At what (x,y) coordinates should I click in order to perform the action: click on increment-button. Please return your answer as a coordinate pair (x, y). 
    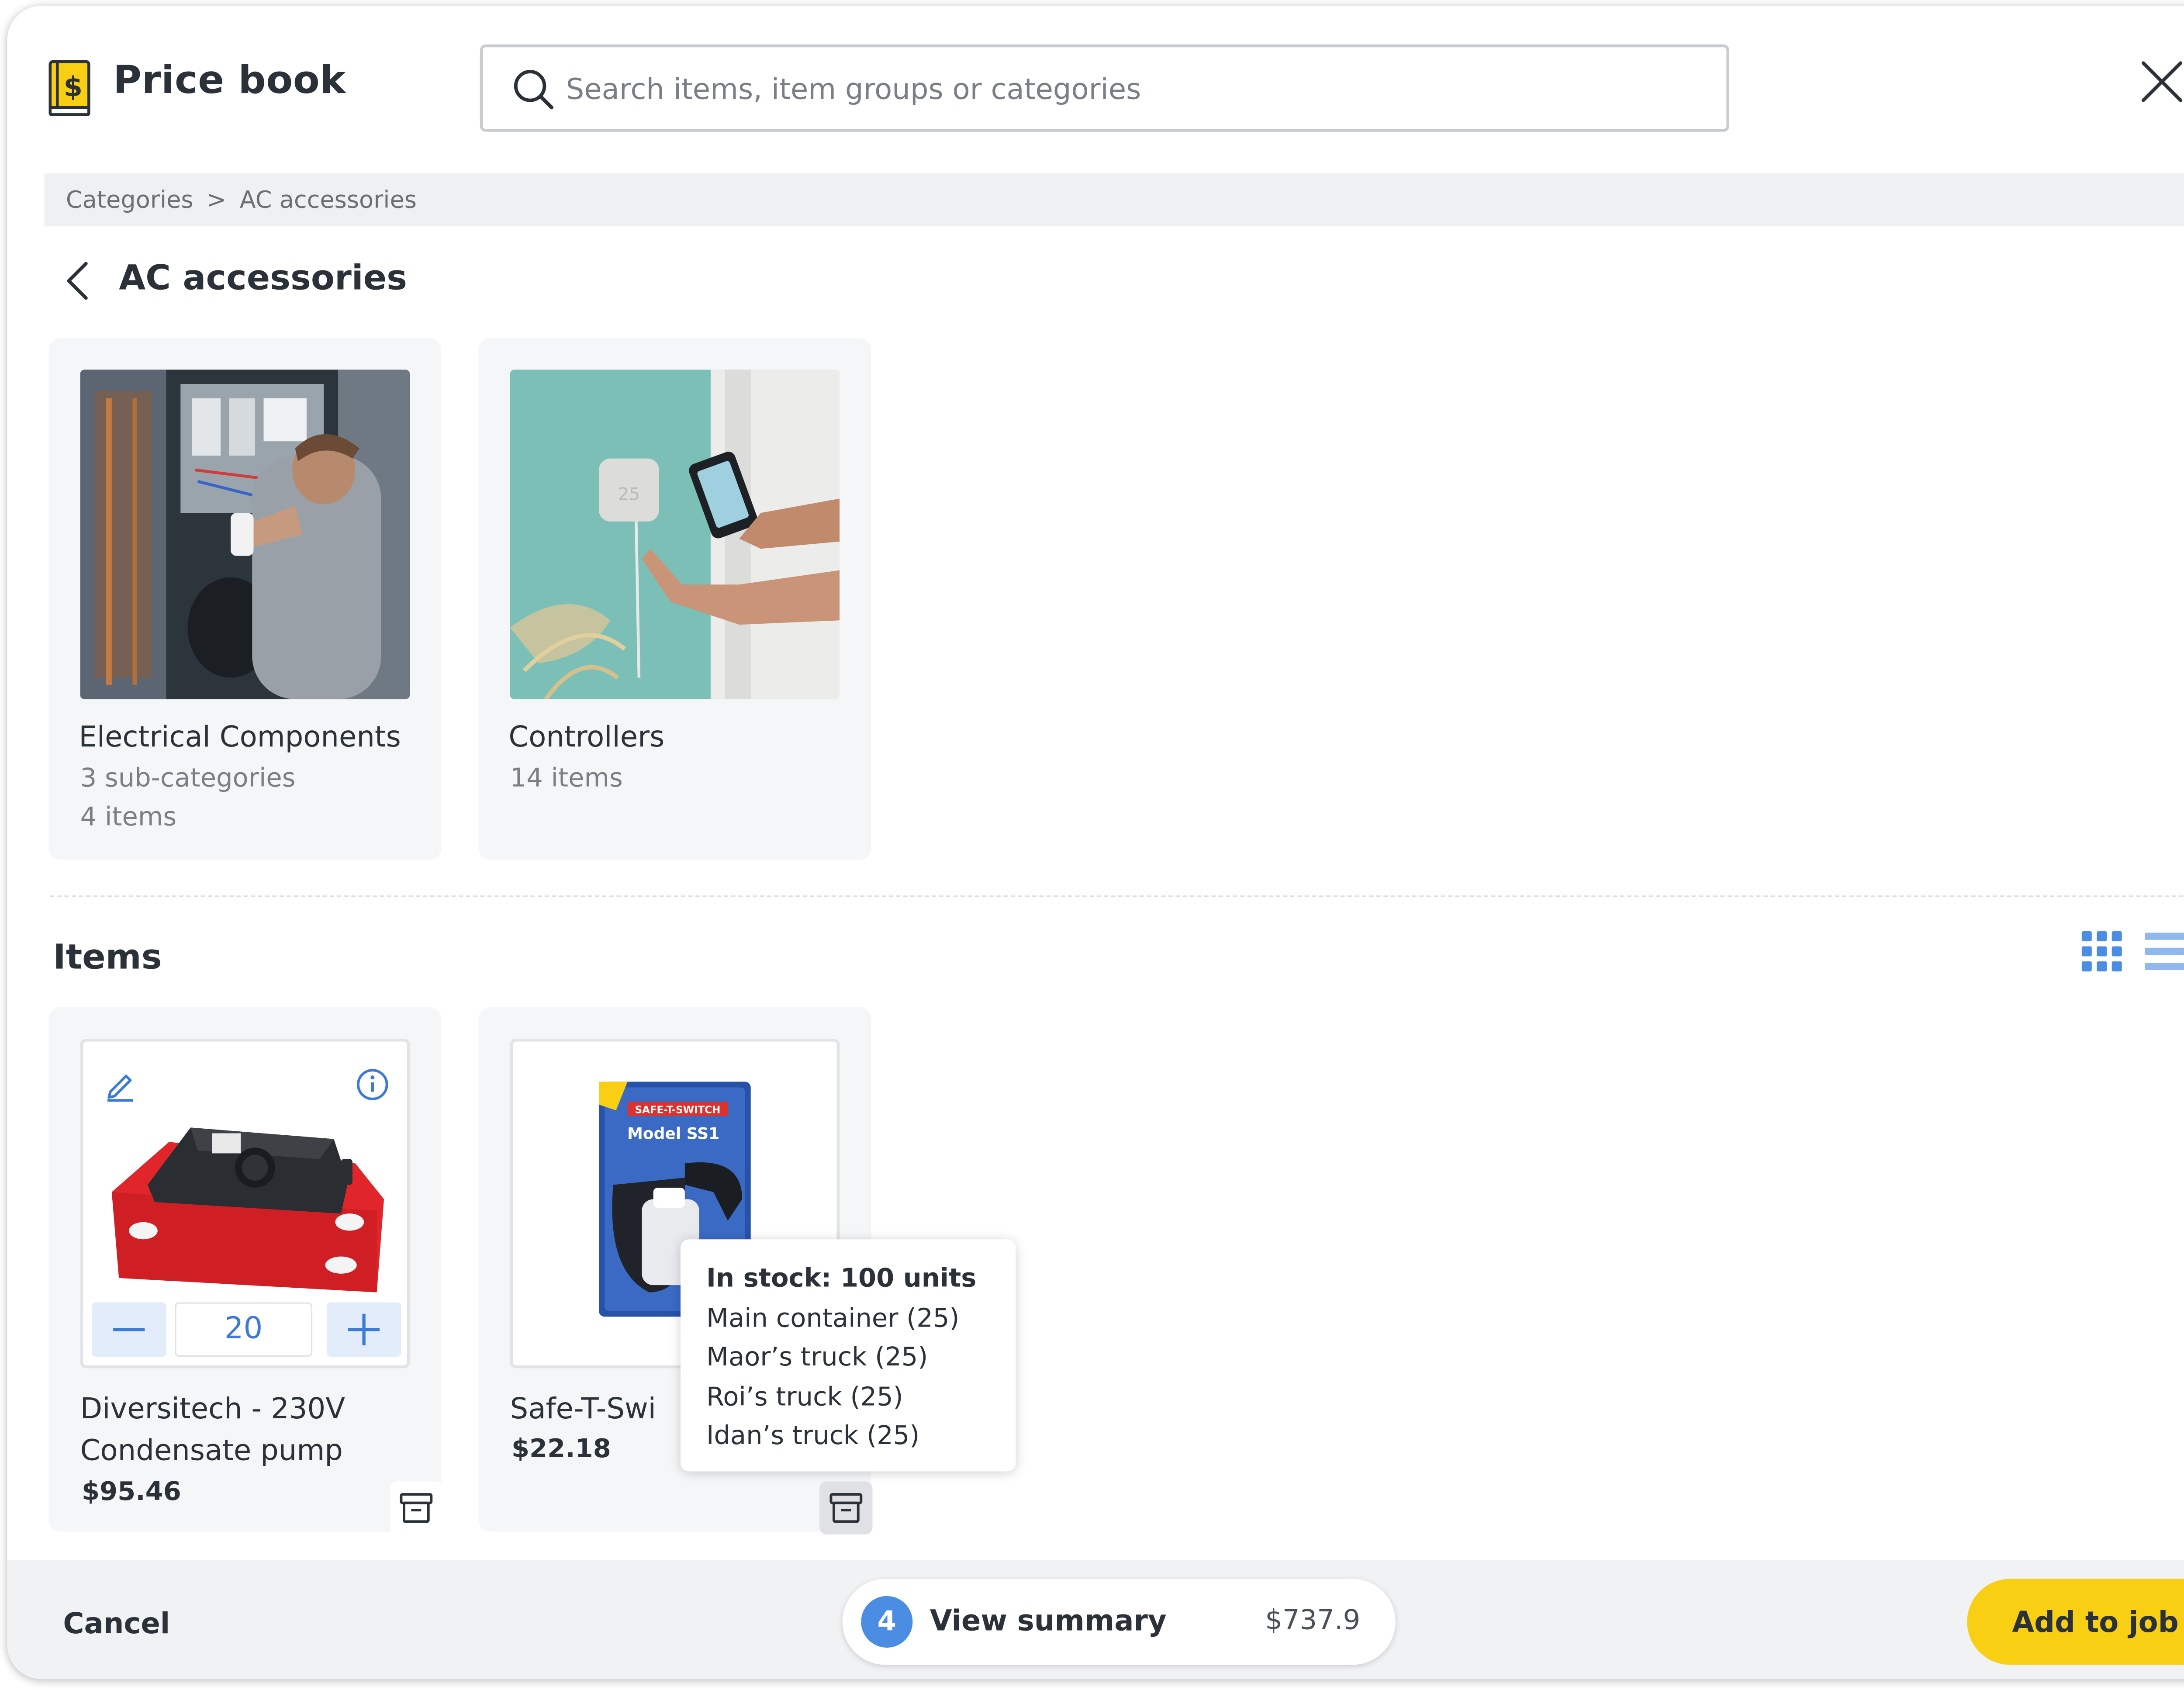
    Looking at the image, I should click on (363, 1330).